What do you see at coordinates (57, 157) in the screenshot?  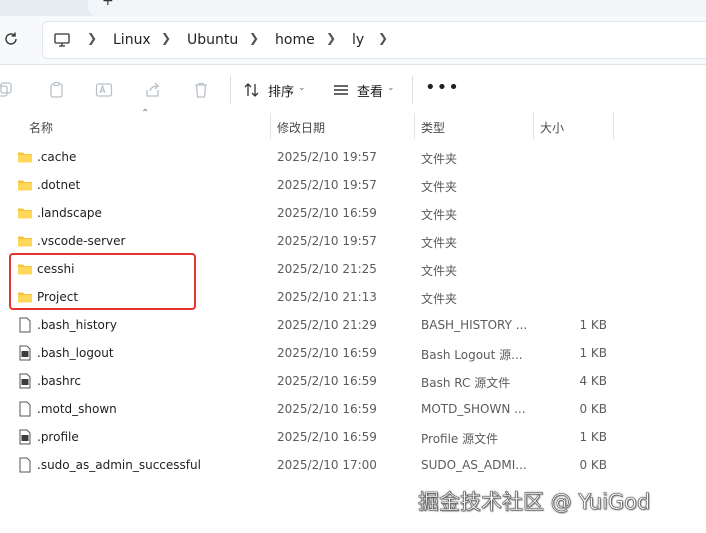 I see `file-name: .cache` at bounding box center [57, 157].